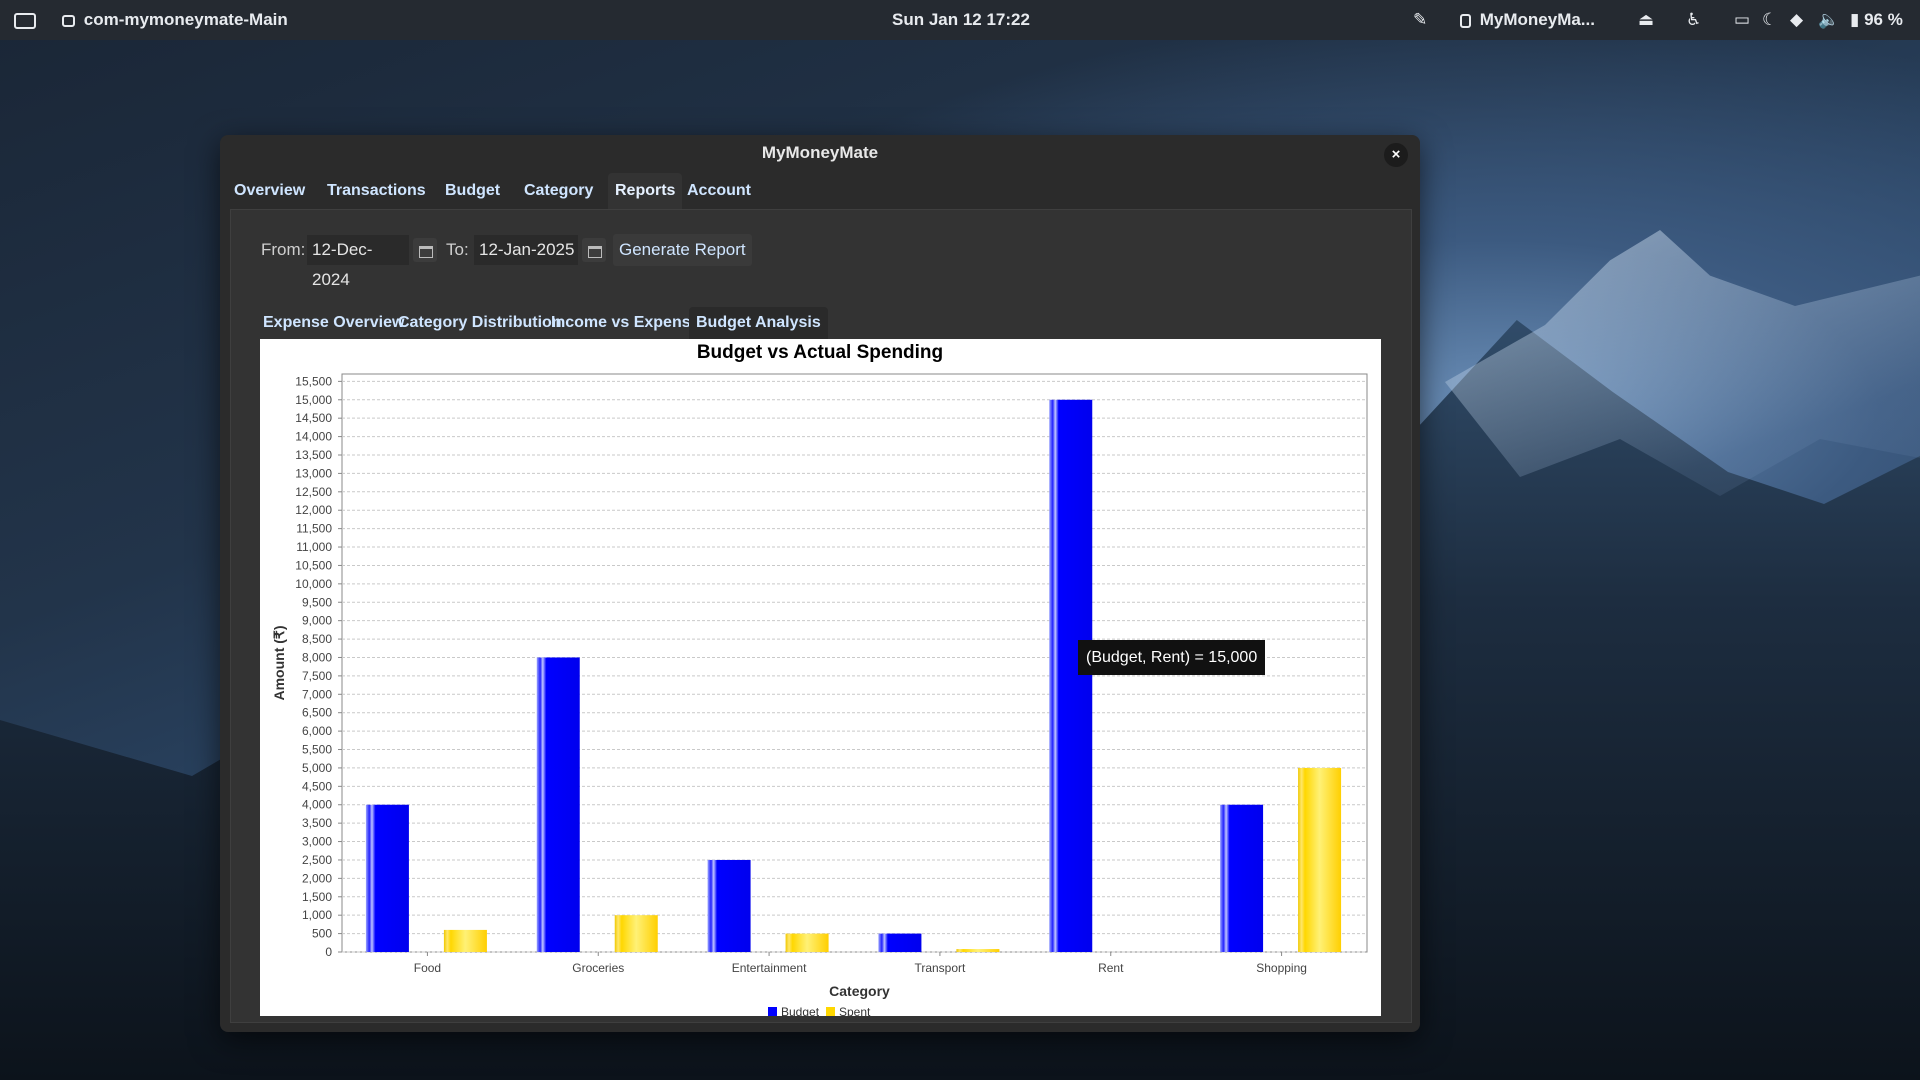 The image size is (1920, 1080). What do you see at coordinates (322, 934) in the screenshot?
I see `y-tick-label: 500` at bounding box center [322, 934].